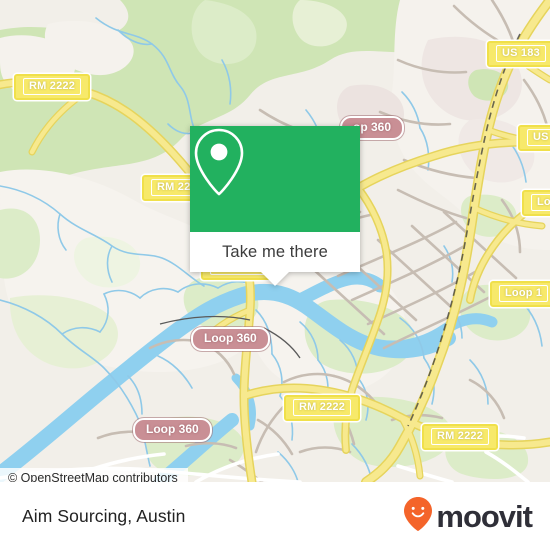 This screenshot has width=550, height=550. What do you see at coordinates (460, 437) in the screenshot?
I see `map-label-rm-2222-sse: RM 2222` at bounding box center [460, 437].